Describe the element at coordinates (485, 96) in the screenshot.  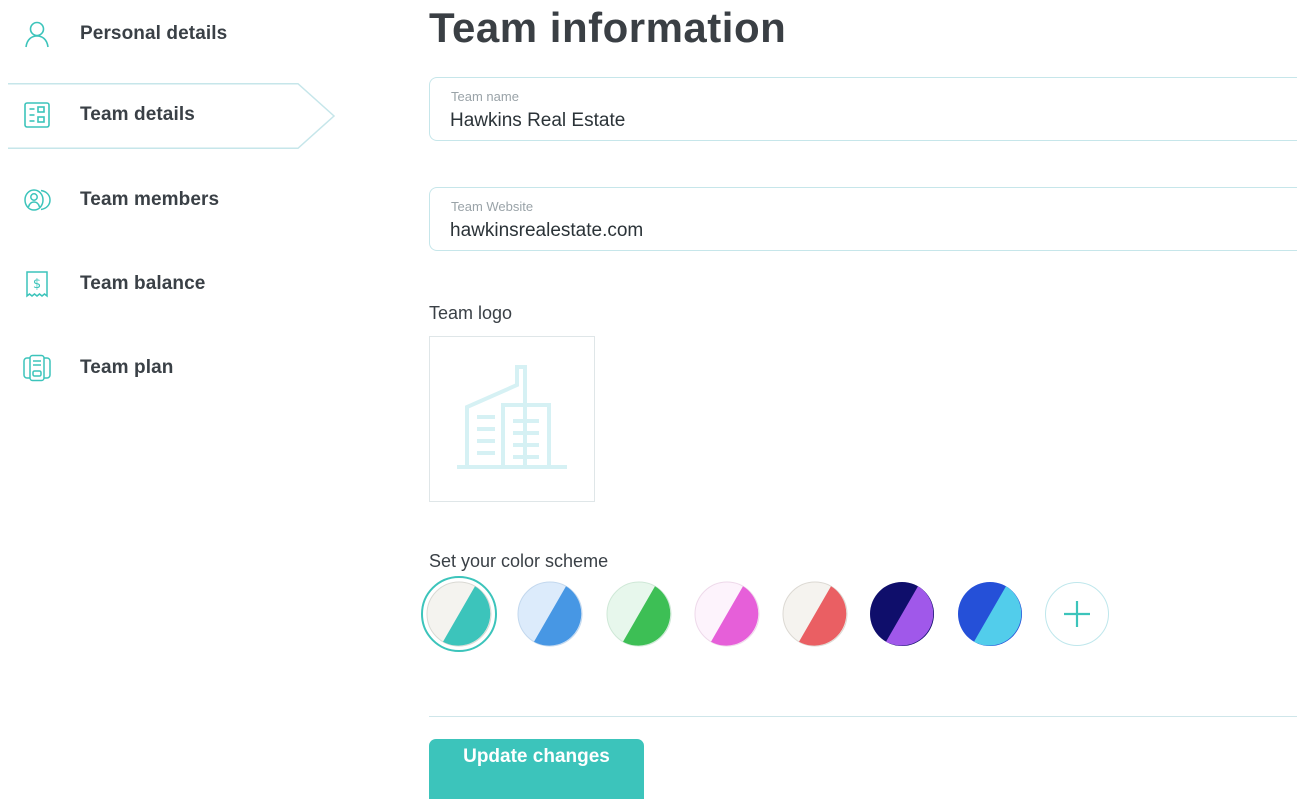
I see `team-name-label: Team name` at that location.